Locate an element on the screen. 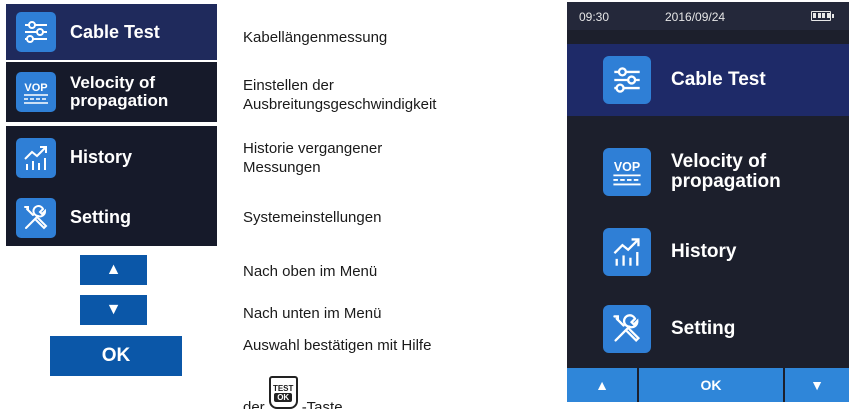 This screenshot has height=409, width=856. ok-button-label: OK is located at coordinates (116, 355).